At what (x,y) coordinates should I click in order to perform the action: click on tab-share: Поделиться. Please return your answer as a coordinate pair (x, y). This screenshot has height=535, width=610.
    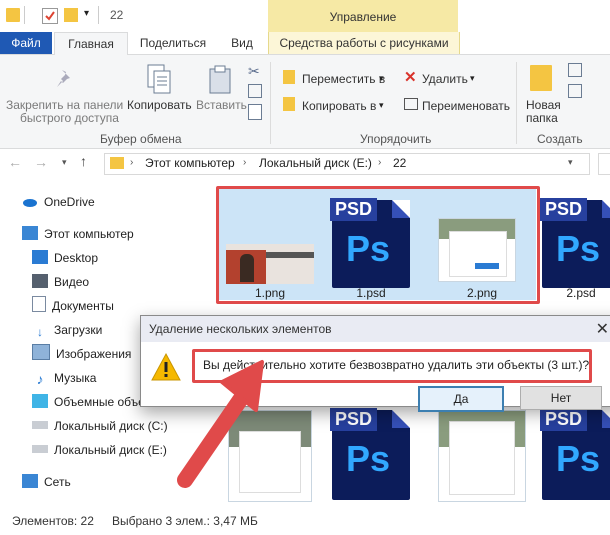
    Looking at the image, I should click on (173, 43).